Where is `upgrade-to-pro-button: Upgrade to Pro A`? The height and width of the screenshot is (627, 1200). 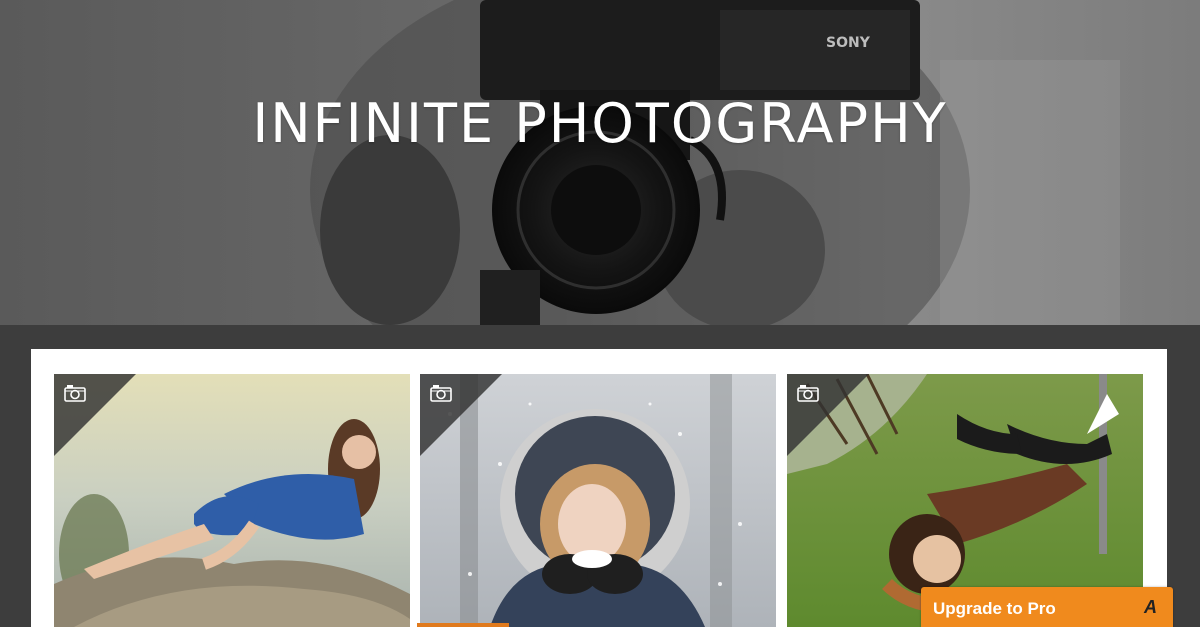 upgrade-to-pro-button: Upgrade to Pro A is located at coordinates (1047, 607).